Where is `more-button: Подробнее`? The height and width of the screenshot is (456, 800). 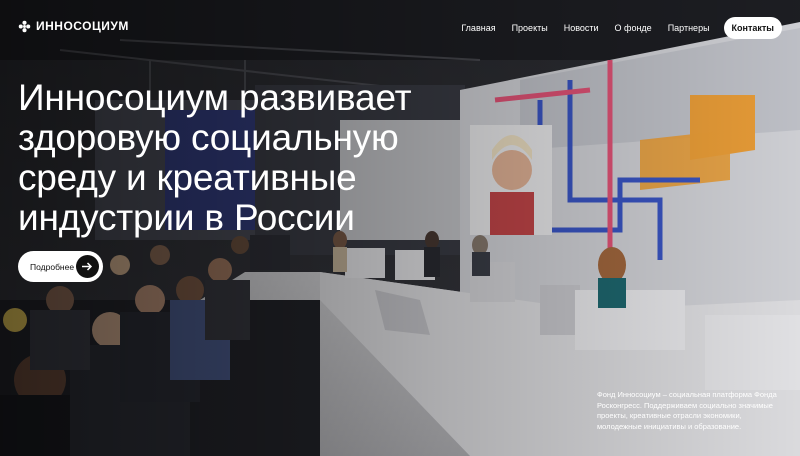
more-button: Подробнее is located at coordinates (60, 266).